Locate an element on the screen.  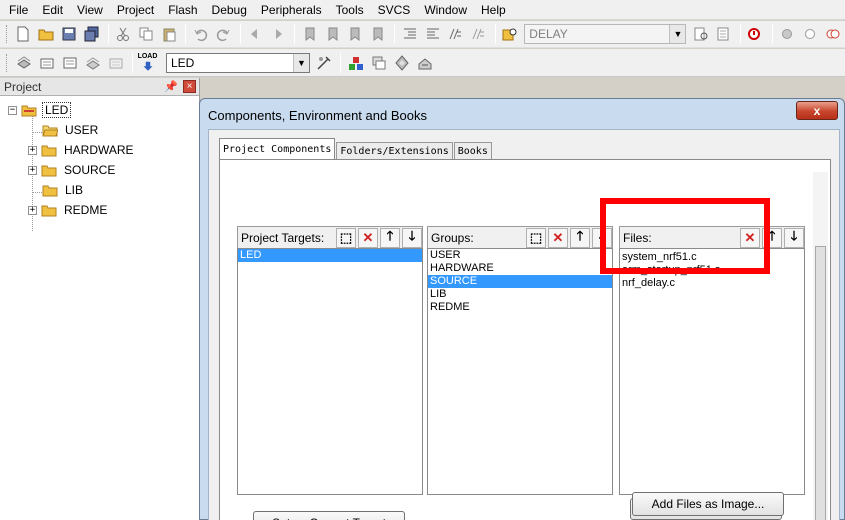
tab-project-components: Project Components is located at coordinates (277, 149).